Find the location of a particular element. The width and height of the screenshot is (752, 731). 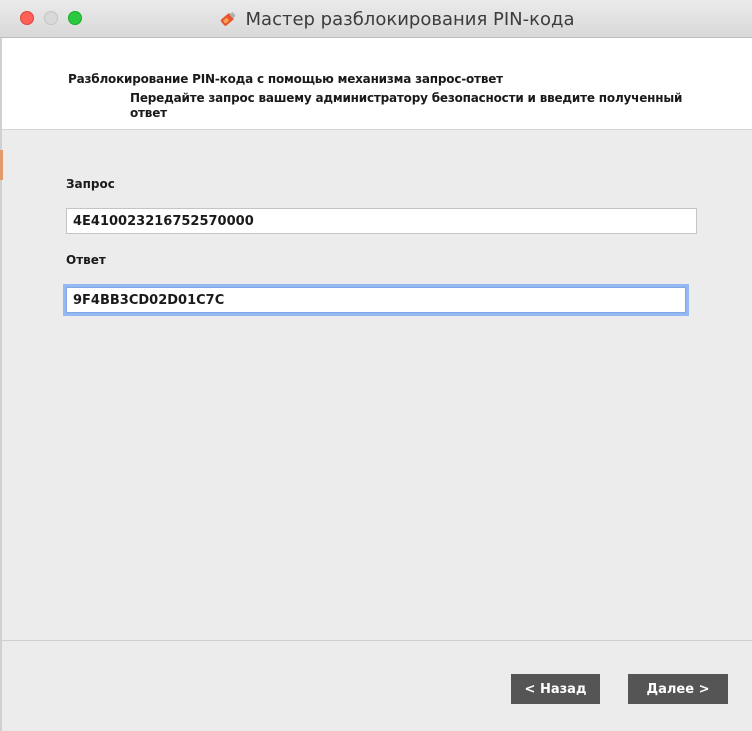

window-left-accent is located at coordinates (1, 165).